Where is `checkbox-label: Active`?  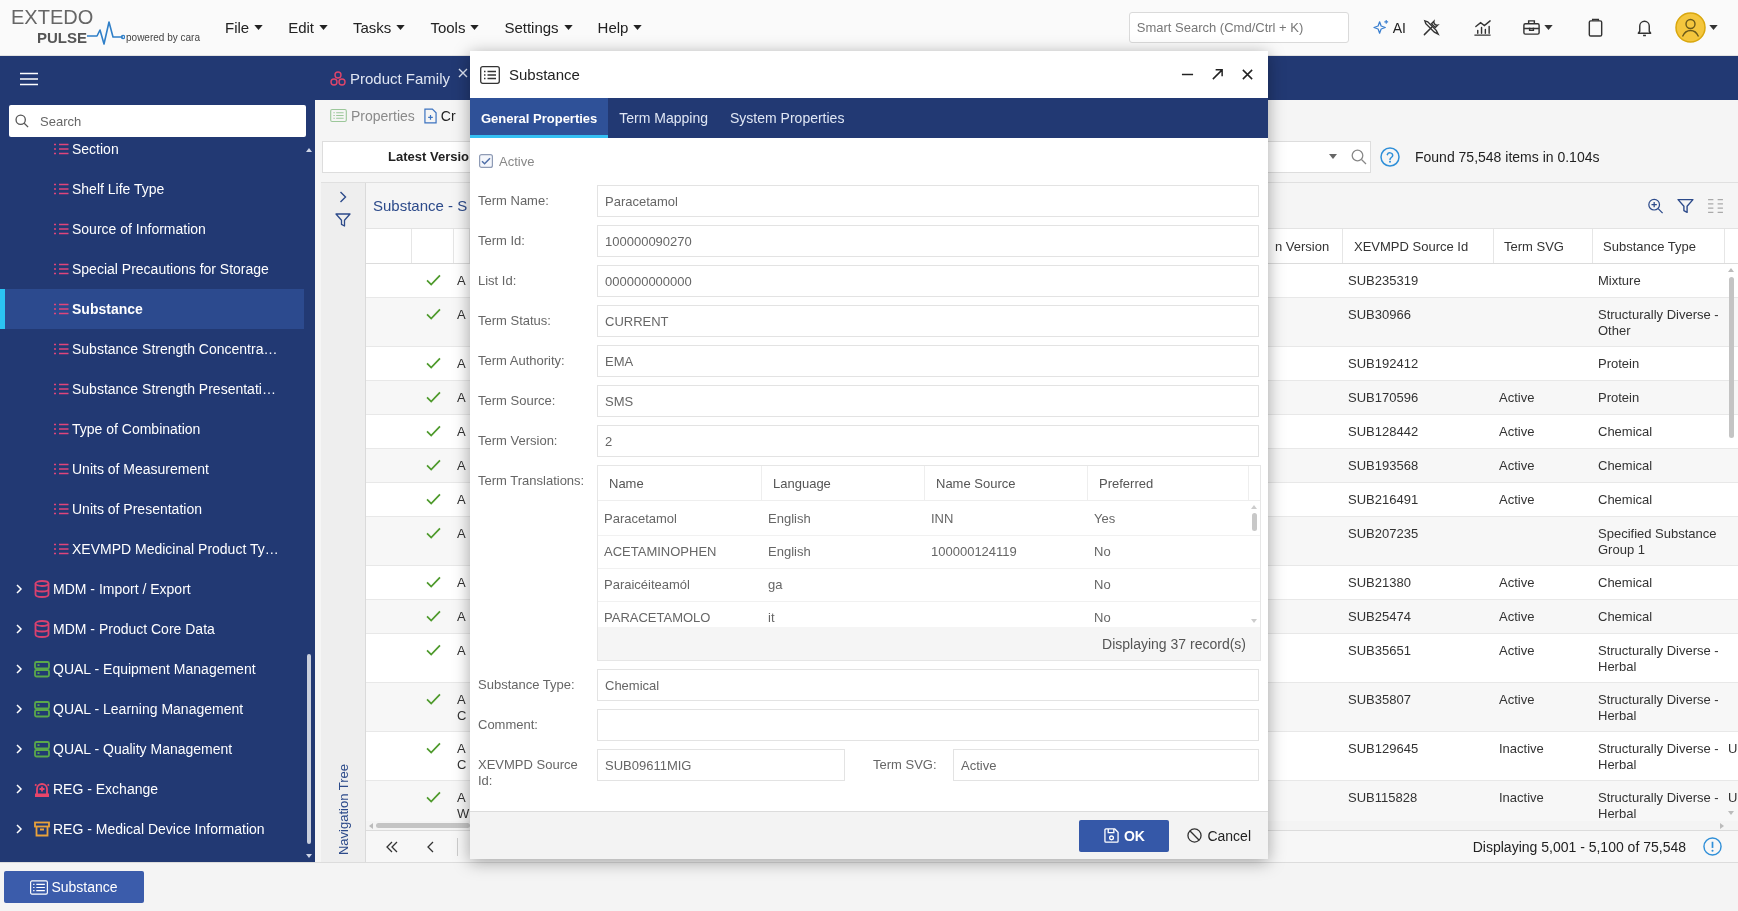 checkbox-label: Active is located at coordinates (517, 161).